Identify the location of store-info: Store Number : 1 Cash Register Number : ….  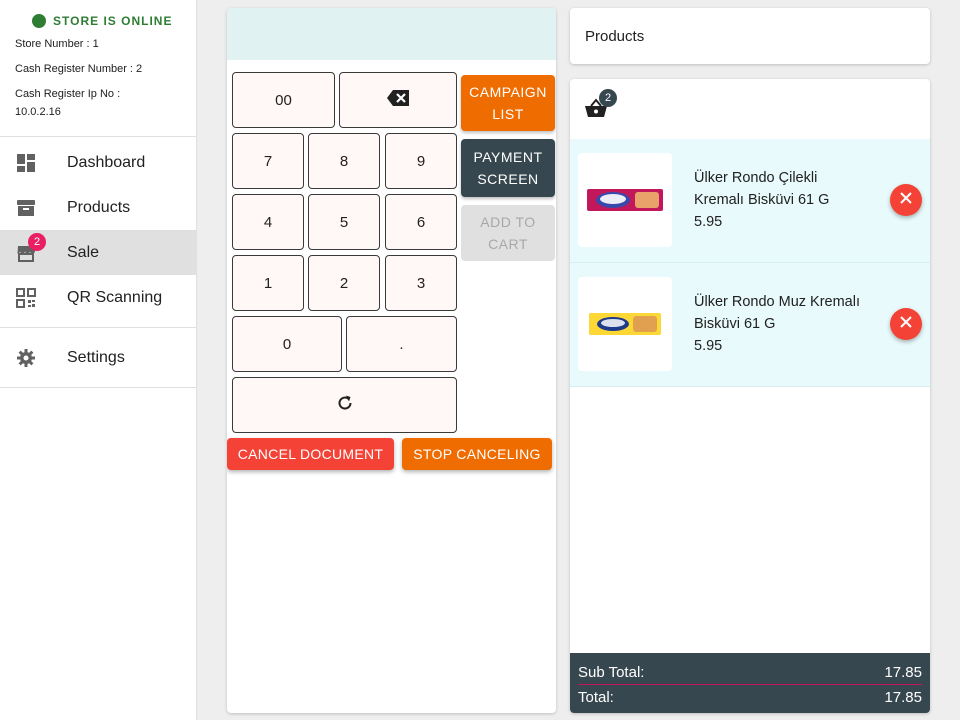
(105, 78).